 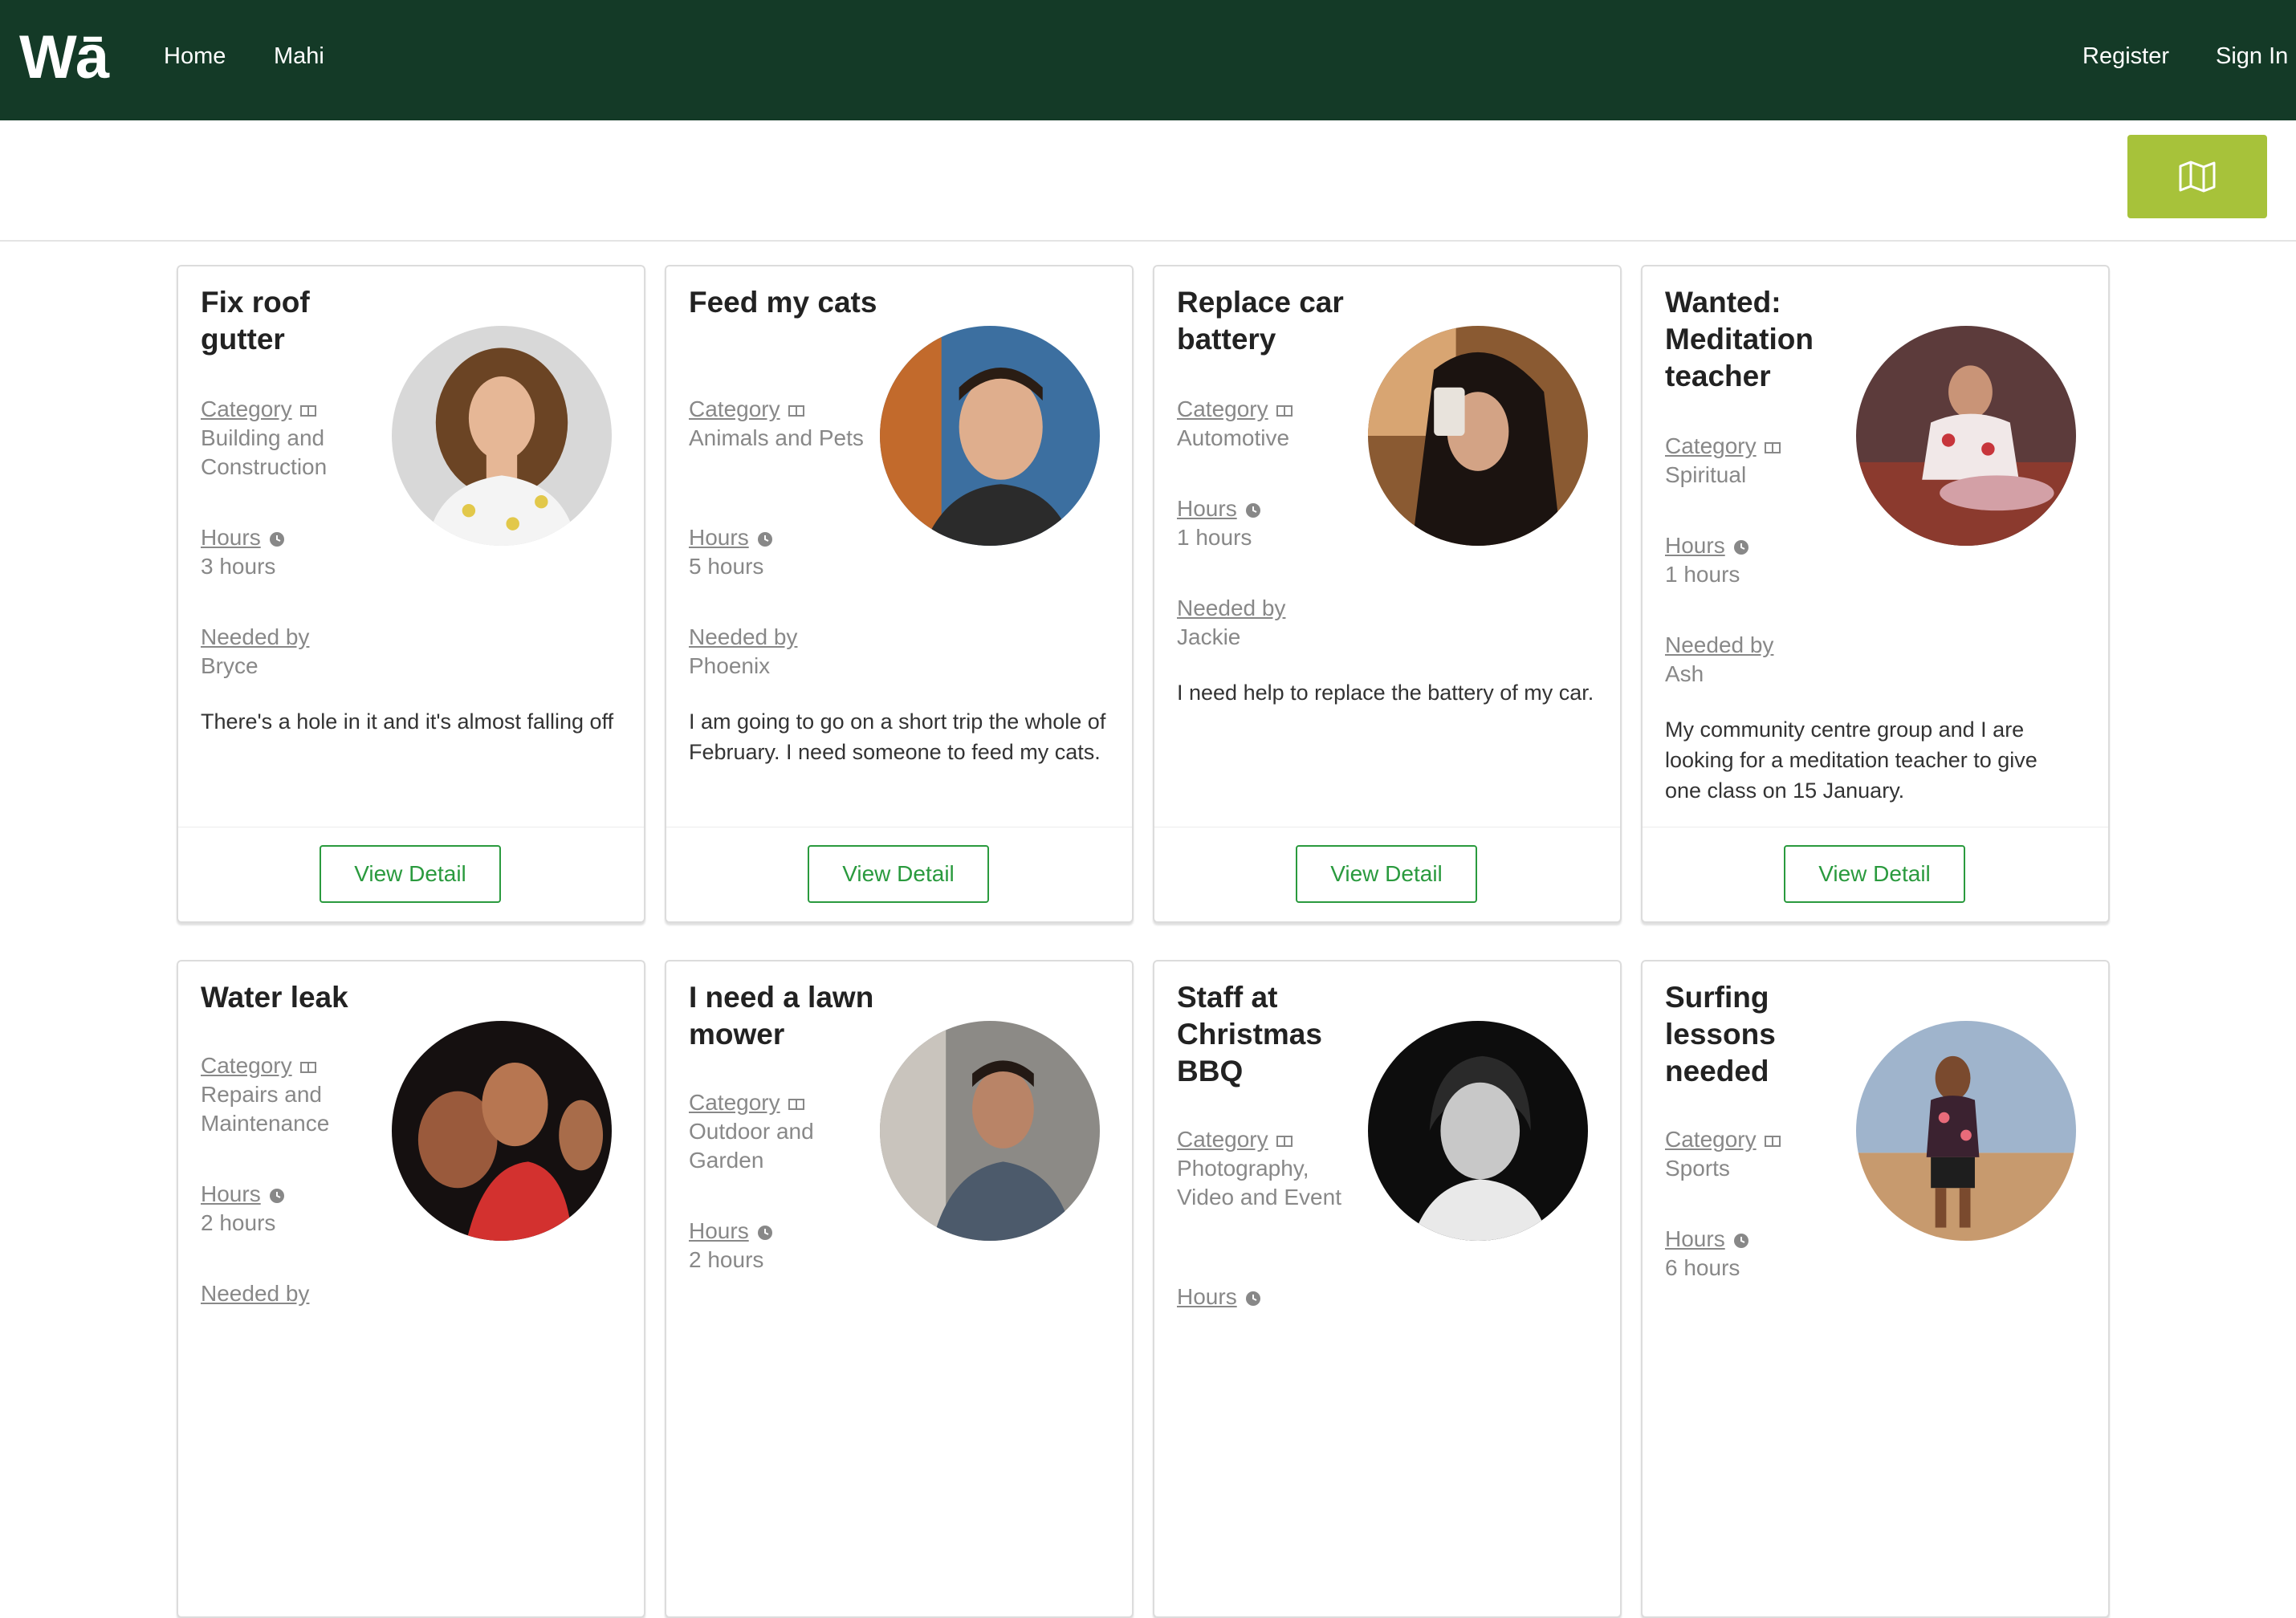 I want to click on needed-by-value: Phoenix, so click(x=730, y=665).